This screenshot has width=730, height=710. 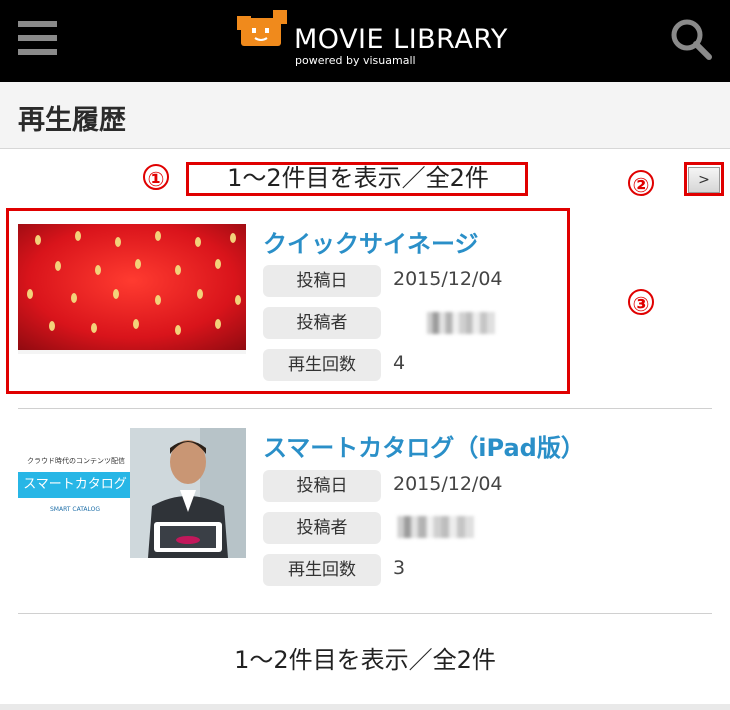 I want to click on app-subtitle: powered by visuamall, so click(x=355, y=60).